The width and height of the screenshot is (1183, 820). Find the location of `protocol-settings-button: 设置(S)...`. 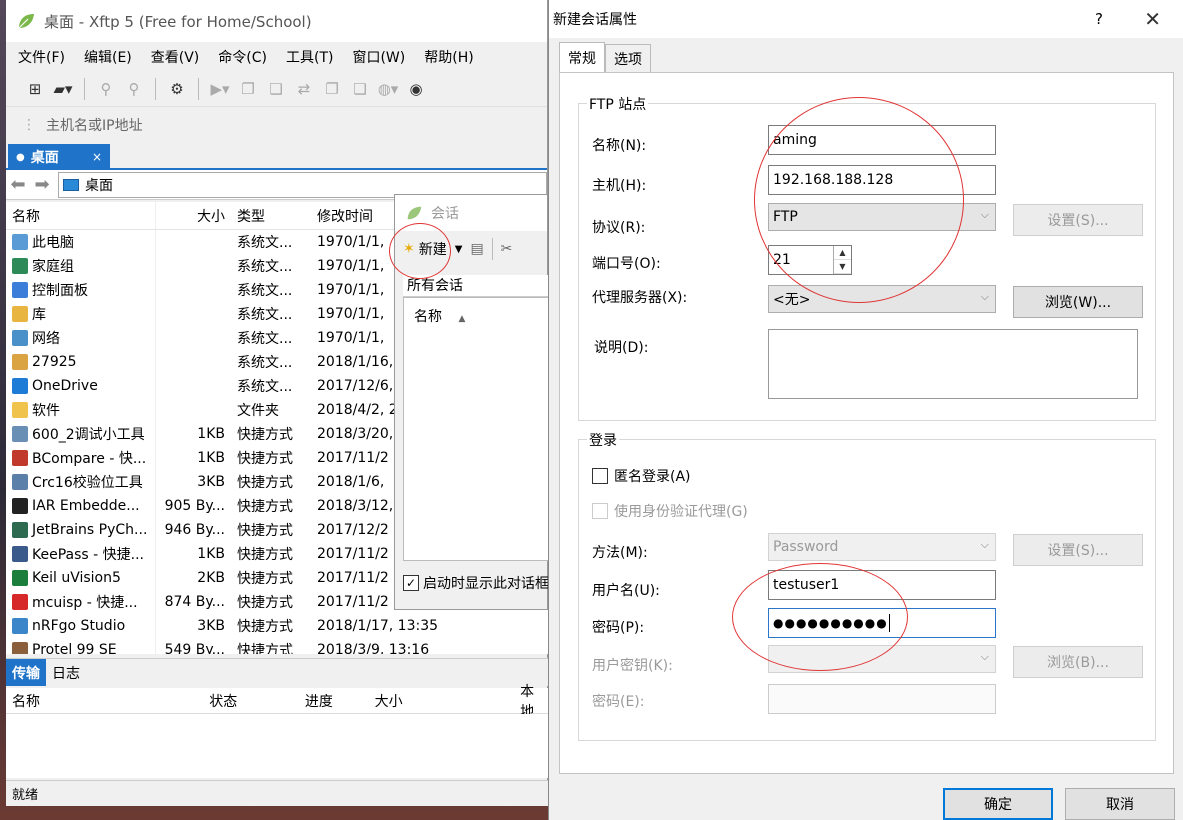

protocol-settings-button: 设置(S)... is located at coordinates (1078, 220).